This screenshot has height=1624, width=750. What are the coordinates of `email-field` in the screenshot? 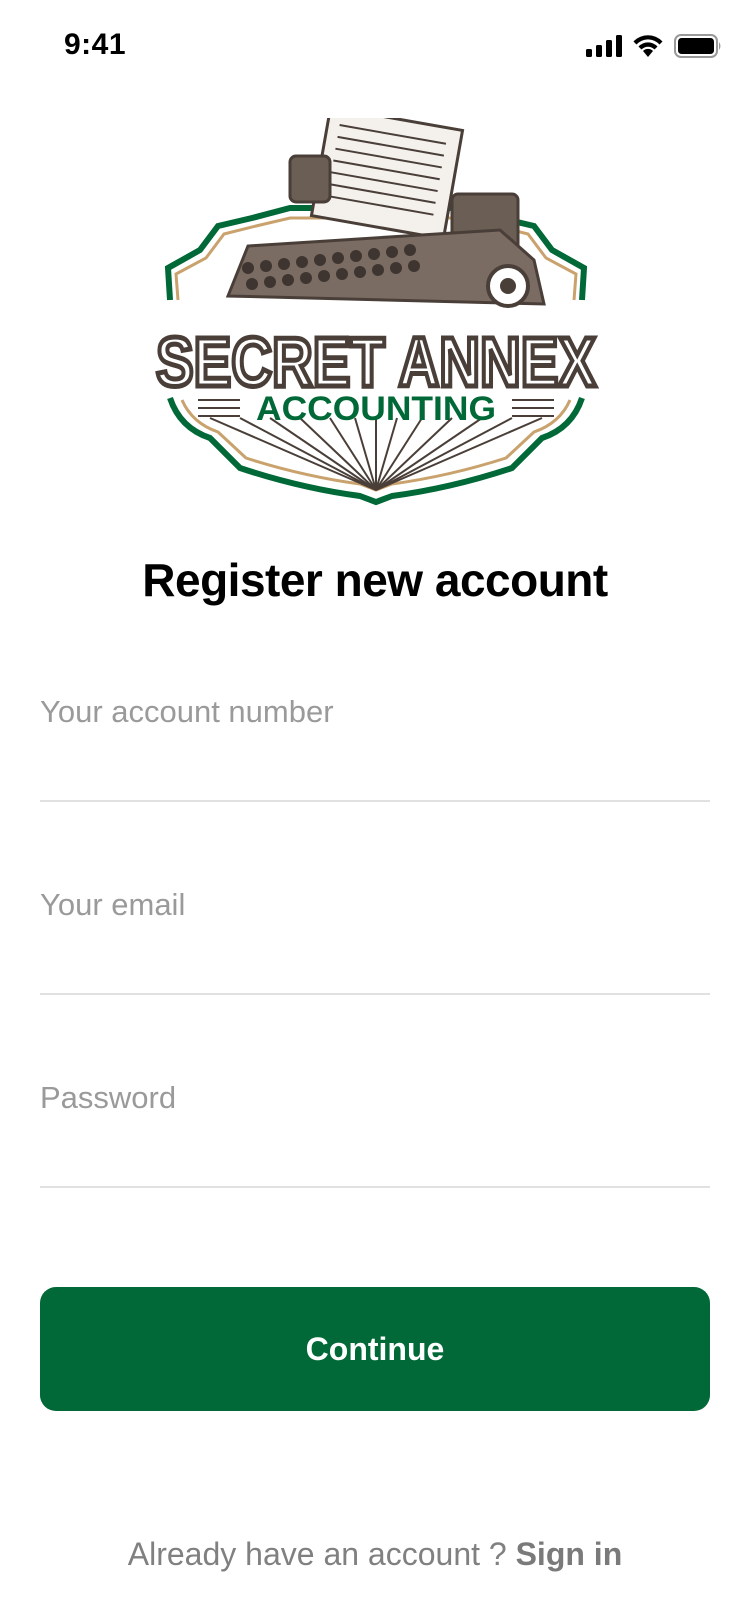 It's located at (375, 935).